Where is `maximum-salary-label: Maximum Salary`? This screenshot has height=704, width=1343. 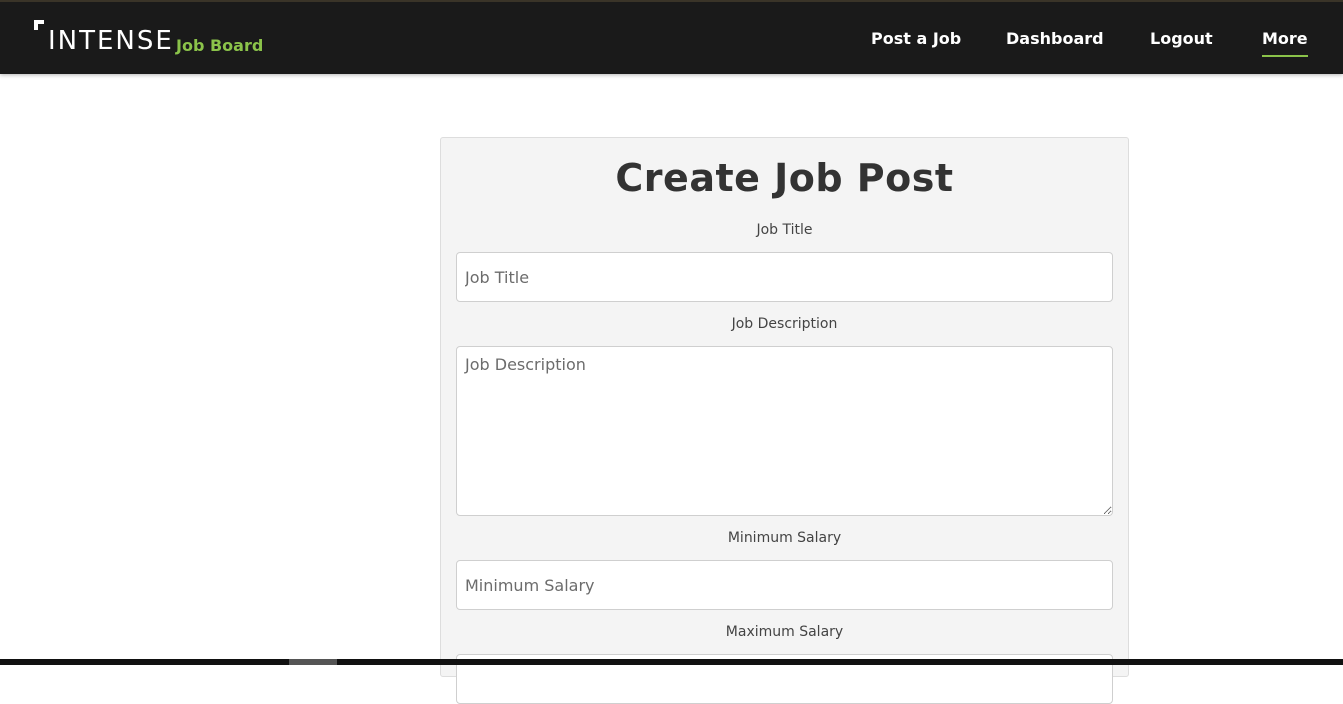
maximum-salary-label: Maximum Salary is located at coordinates (784, 632).